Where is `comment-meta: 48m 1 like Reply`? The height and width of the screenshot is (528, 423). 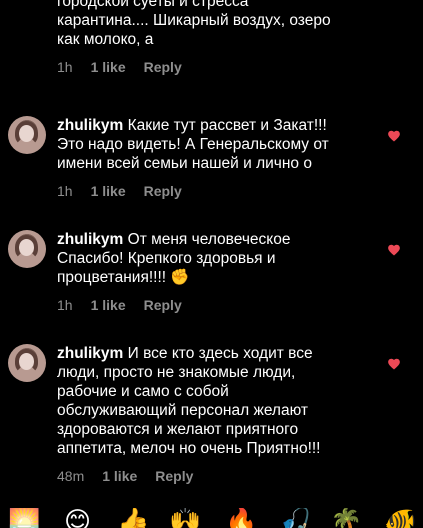
comment-meta: 48m 1 like Reply is located at coordinates (212, 476).